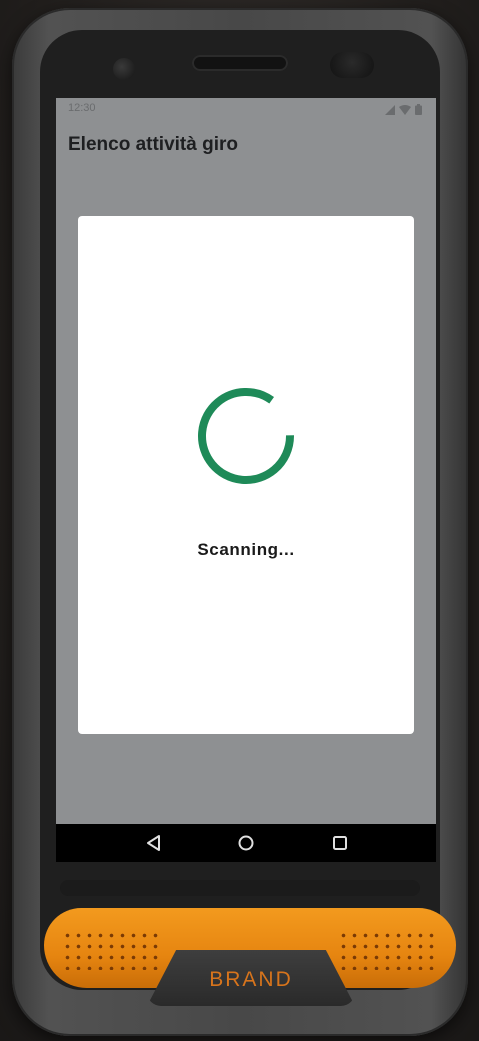  I want to click on back-icon, so click(154, 843).